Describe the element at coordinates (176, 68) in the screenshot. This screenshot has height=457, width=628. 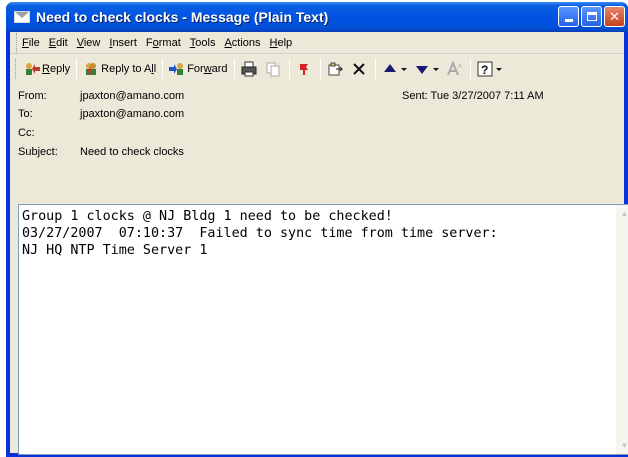
I see `forward-icon` at that location.